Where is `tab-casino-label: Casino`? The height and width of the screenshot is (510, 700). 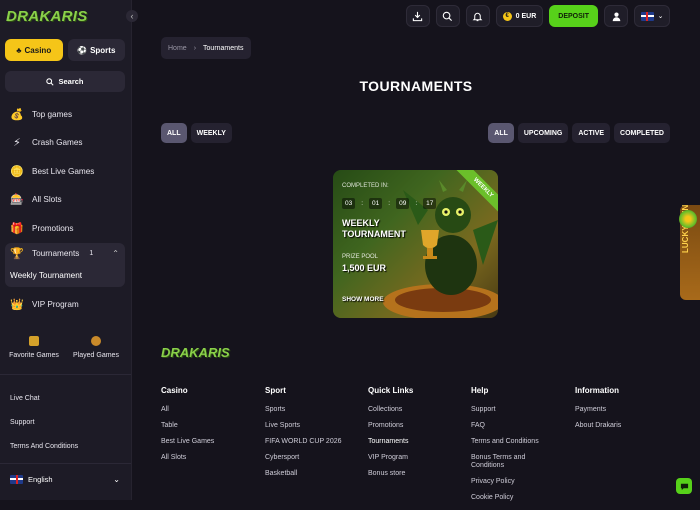 tab-casino-label: Casino is located at coordinates (38, 50).